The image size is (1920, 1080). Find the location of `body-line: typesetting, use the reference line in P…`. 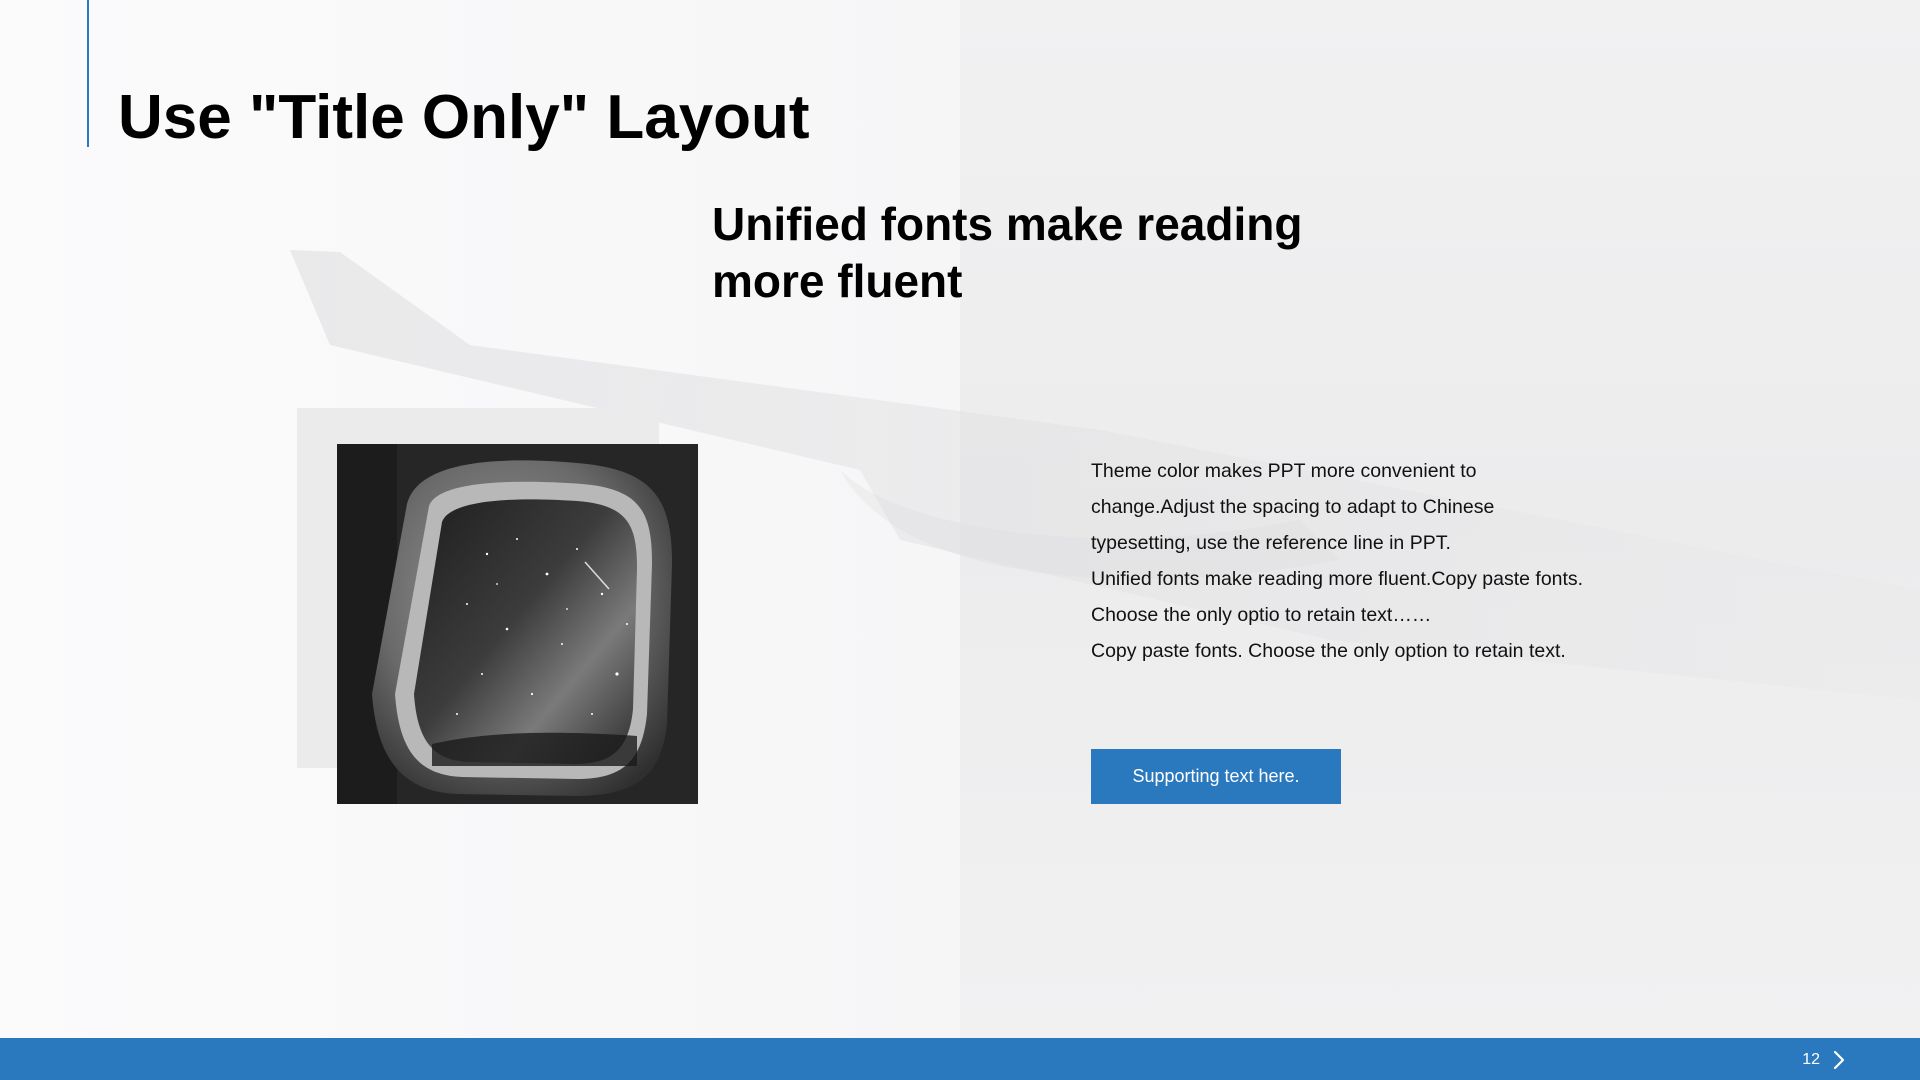

body-line: typesetting, use the reference line in P… is located at coordinates (1271, 543).